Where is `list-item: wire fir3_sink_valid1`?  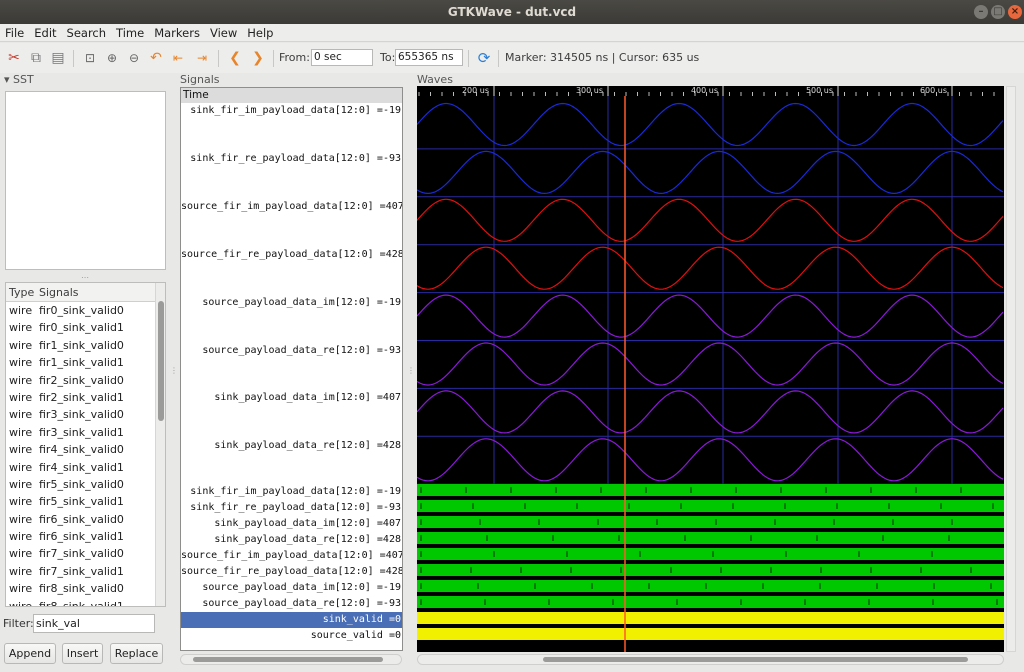 list-item: wire fir3_sink_valid1 is located at coordinates (85, 432).